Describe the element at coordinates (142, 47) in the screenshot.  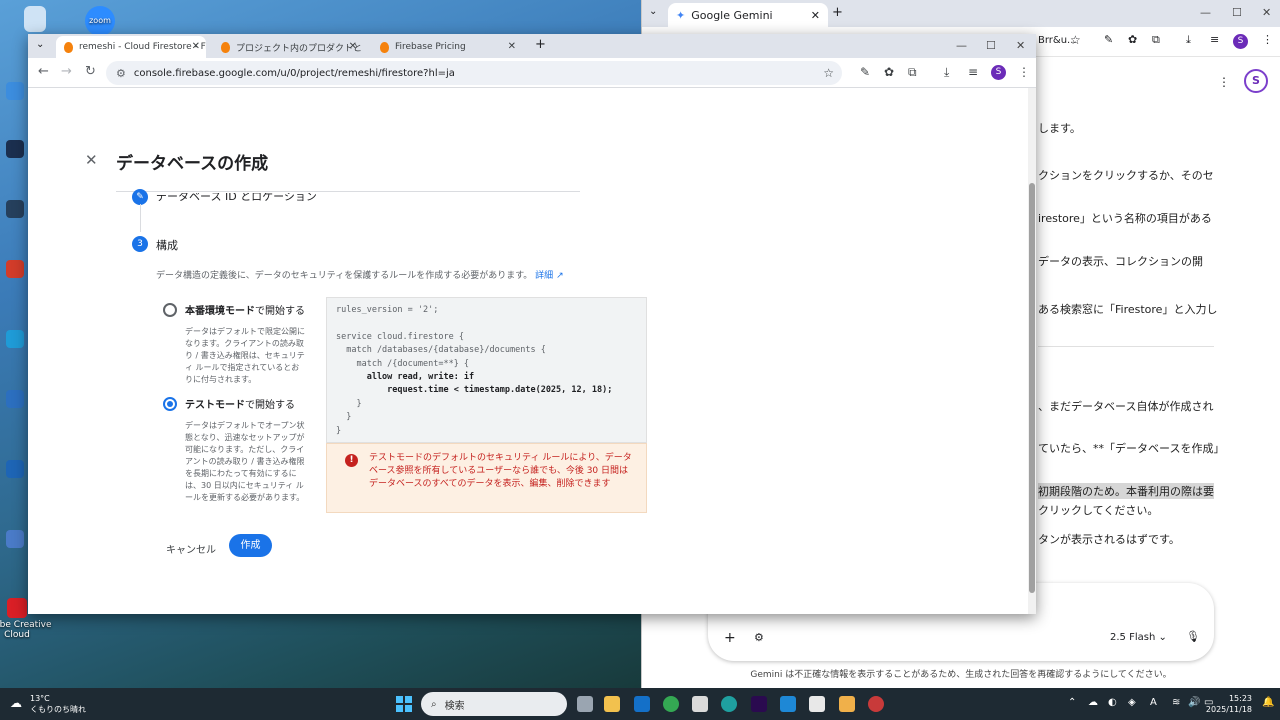
I see `tab-title: remeshi - Cloud Firestore - Fire` at that location.